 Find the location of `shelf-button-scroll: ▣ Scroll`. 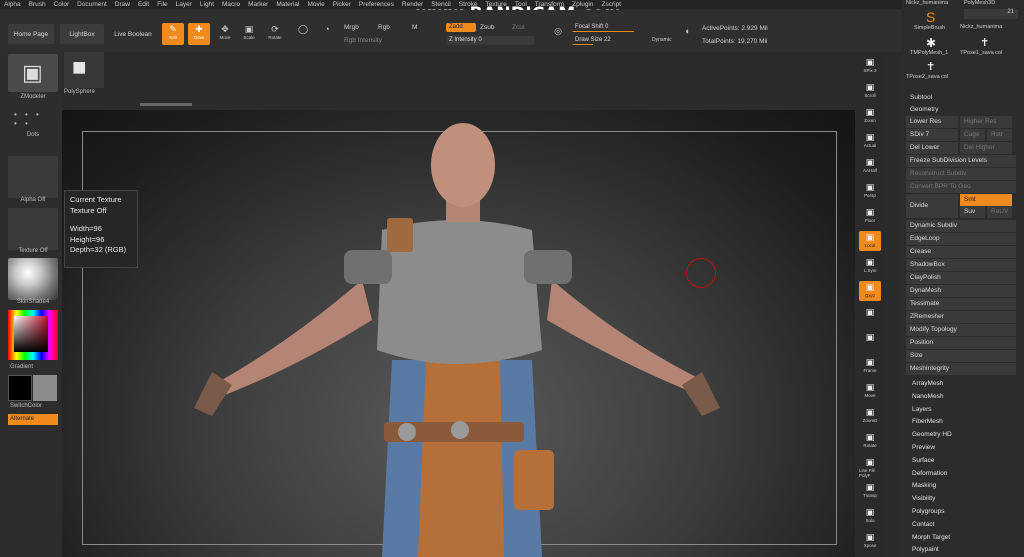

shelf-button-scroll: ▣ Scroll is located at coordinates (870, 91).